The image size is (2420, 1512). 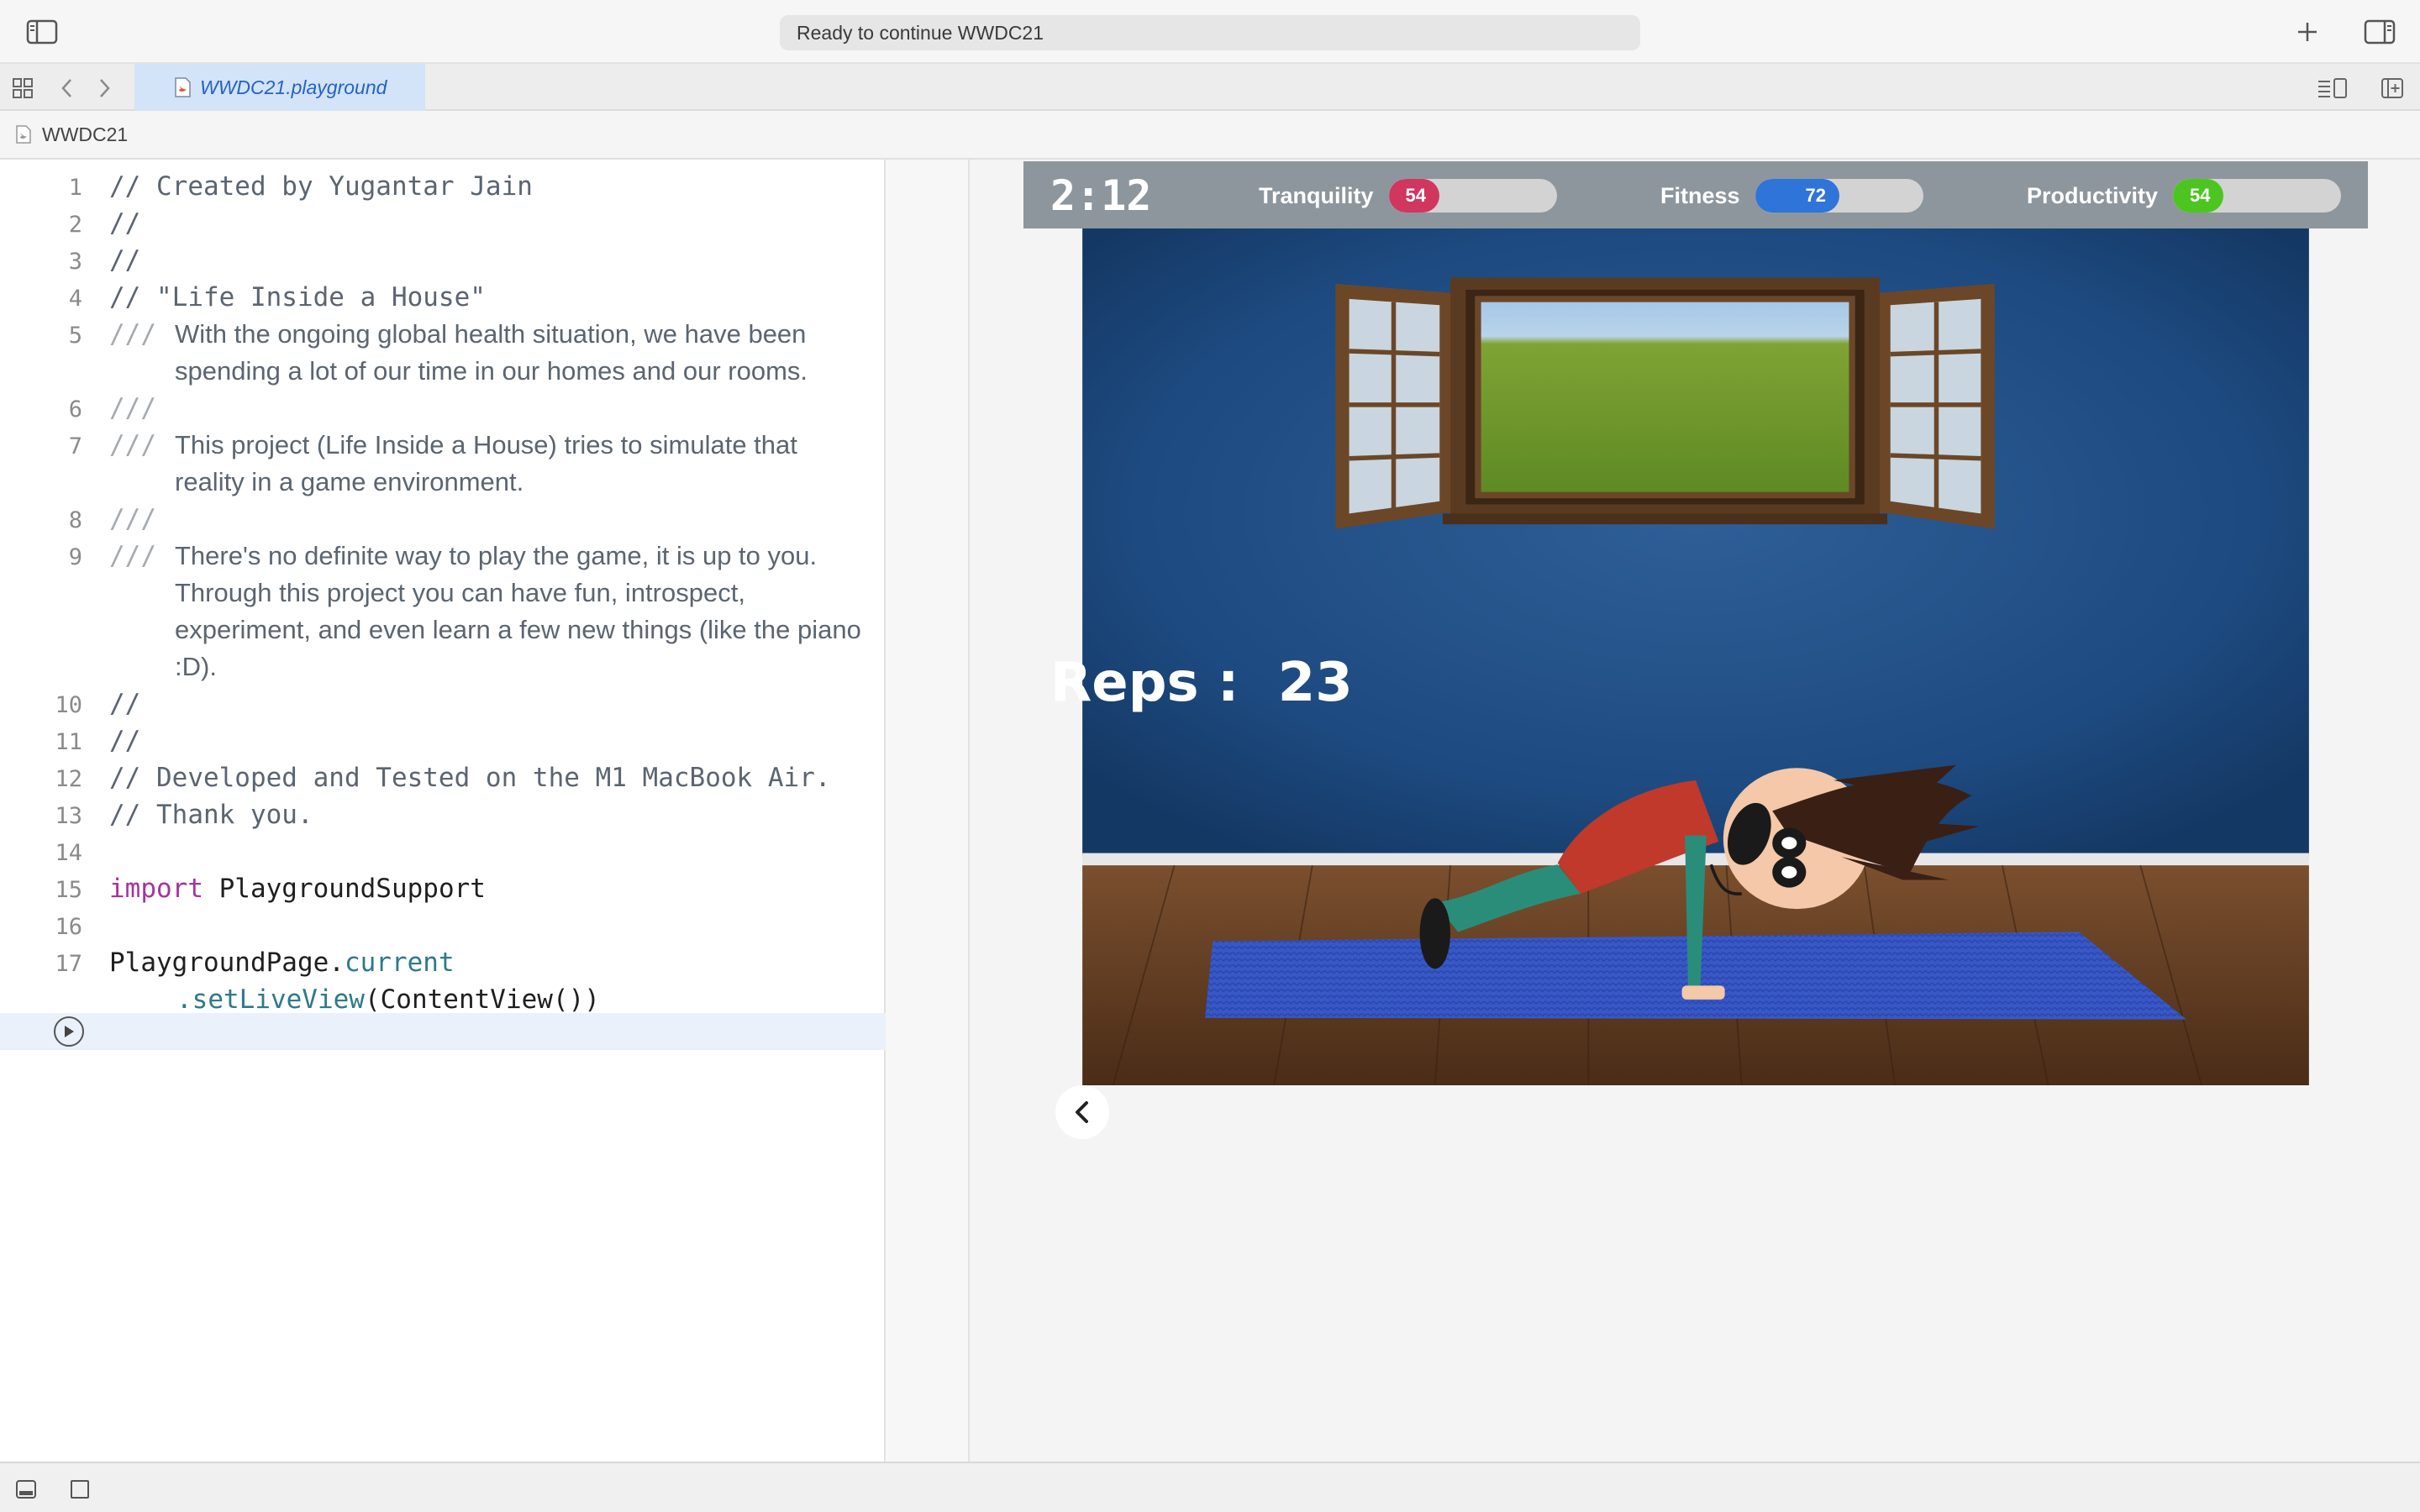 I want to click on forward-chevron-icon, so click(x=104, y=88).